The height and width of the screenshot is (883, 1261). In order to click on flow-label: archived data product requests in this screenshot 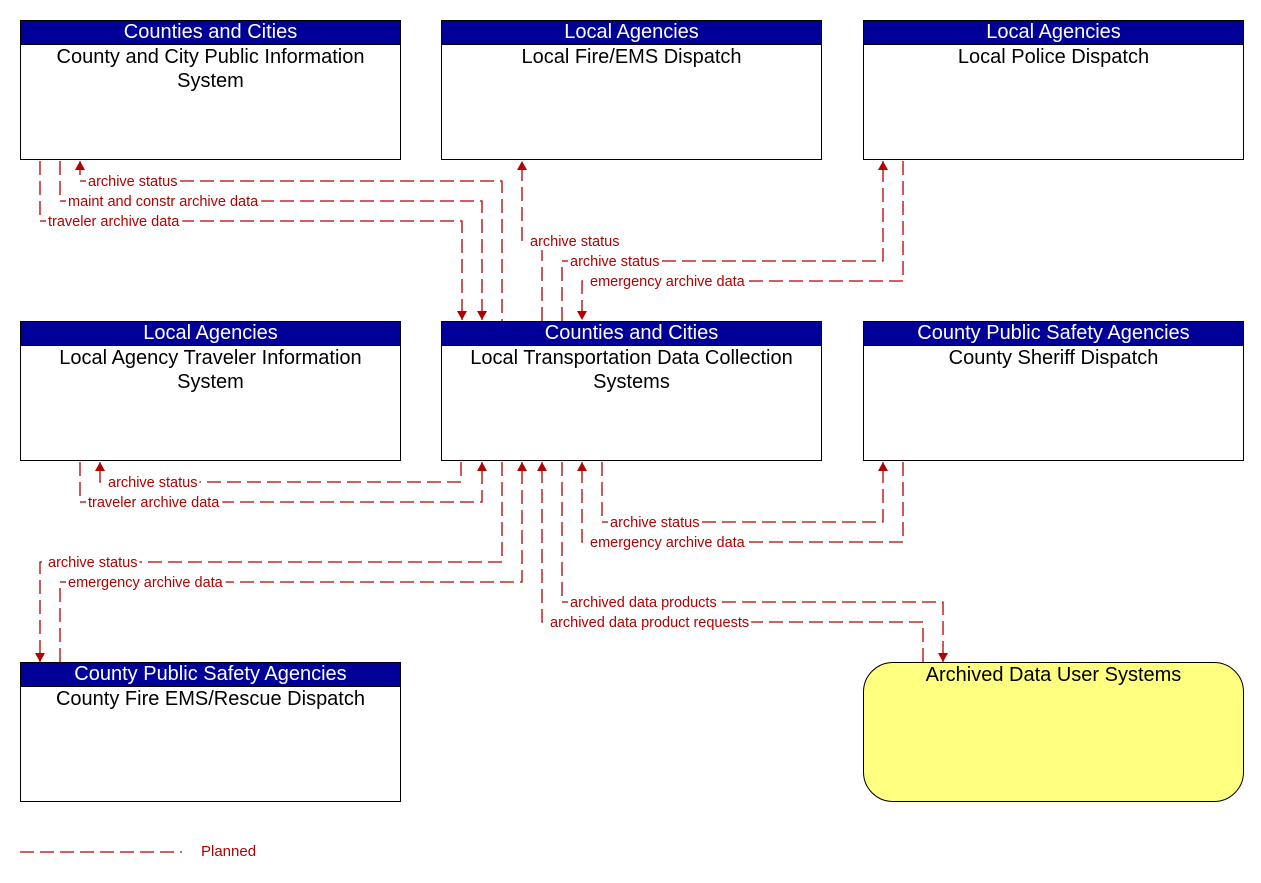, I will do `click(649, 623)`.